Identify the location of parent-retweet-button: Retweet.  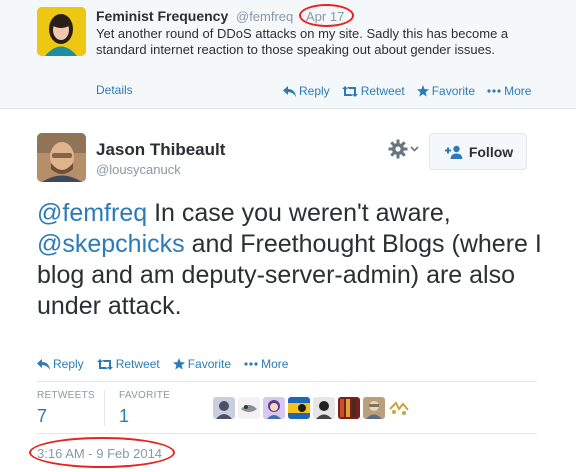
(373, 91).